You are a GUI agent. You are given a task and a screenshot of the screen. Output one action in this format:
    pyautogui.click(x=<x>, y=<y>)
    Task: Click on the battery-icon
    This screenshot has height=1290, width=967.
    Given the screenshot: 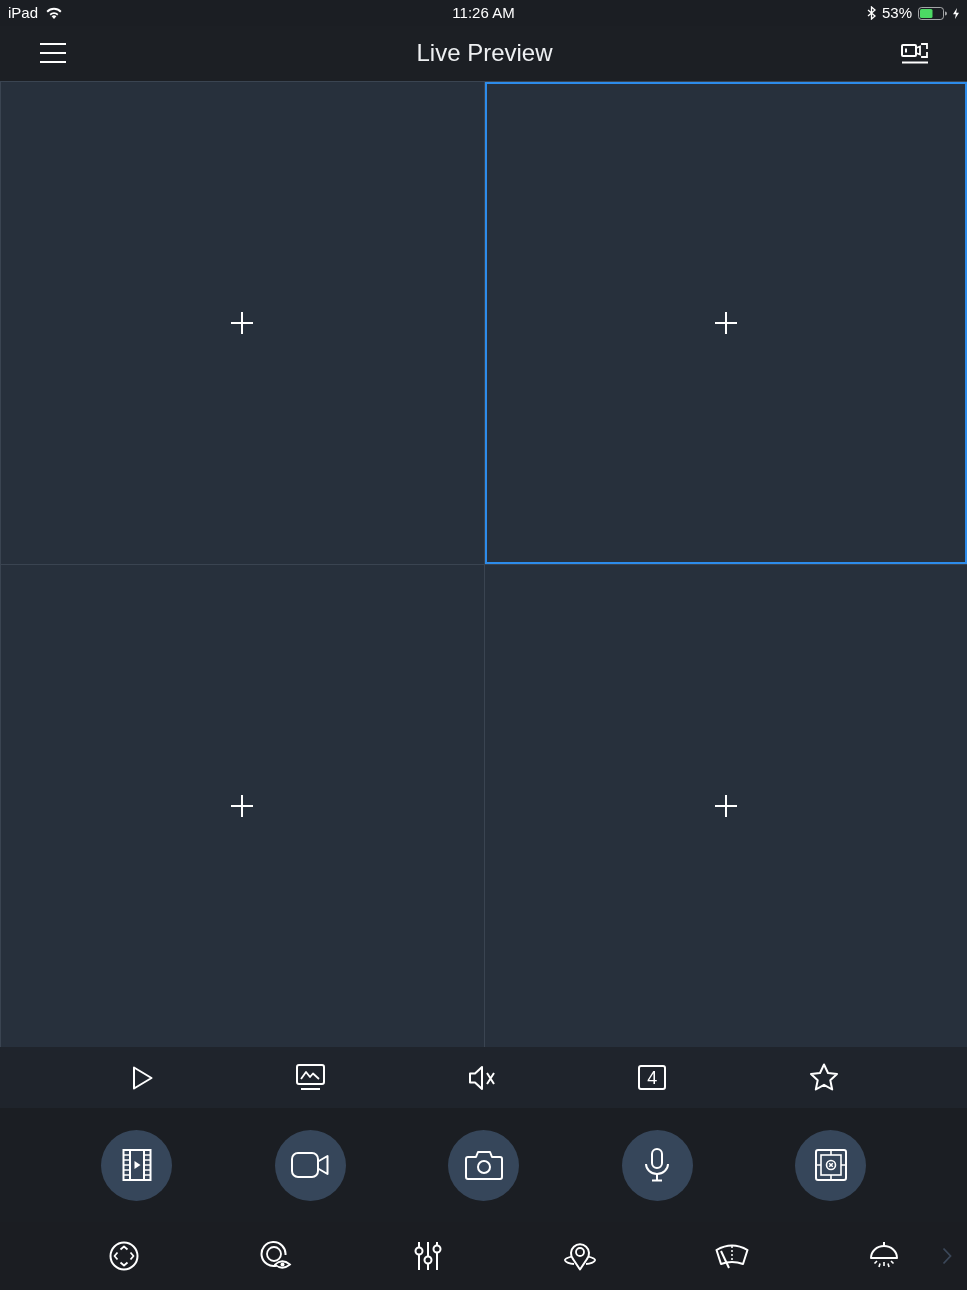 What is the action you would take?
    pyautogui.click(x=932, y=13)
    